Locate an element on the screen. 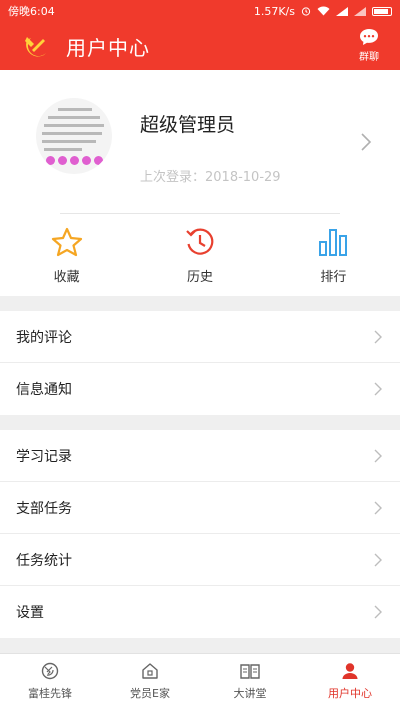 This screenshot has height=711, width=400. menu-item-notifications: 信息通知 is located at coordinates (200, 389).